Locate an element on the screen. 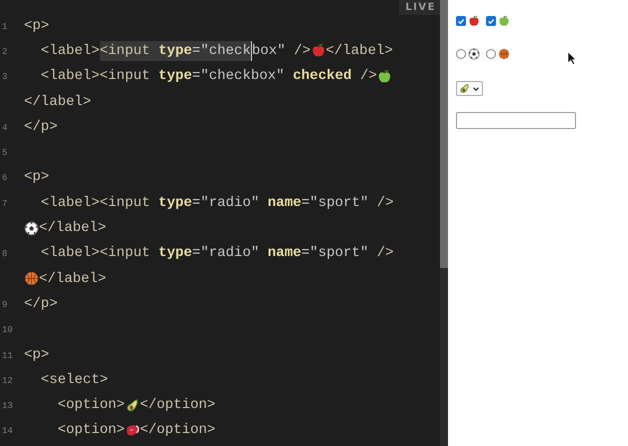 The image size is (628, 446). code-token: <label> is located at coordinates (70, 51).